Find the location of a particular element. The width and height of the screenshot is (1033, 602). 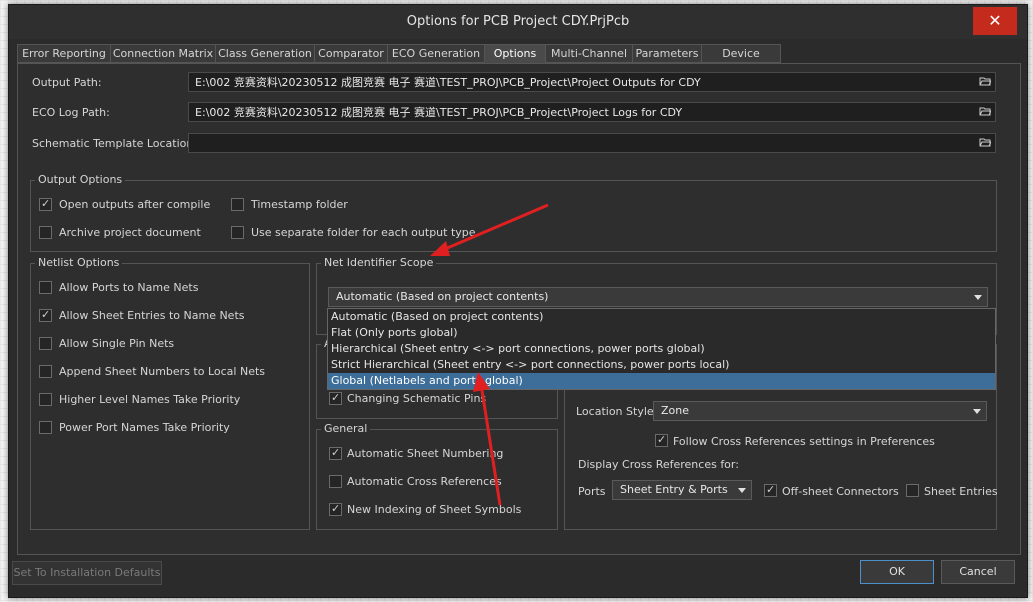

auto-cross-references-checkbox is located at coordinates (335, 481).